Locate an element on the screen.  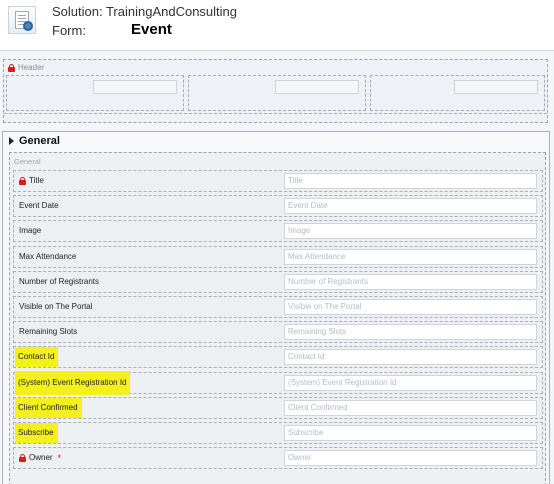
header-divider is located at coordinates (275, 113).